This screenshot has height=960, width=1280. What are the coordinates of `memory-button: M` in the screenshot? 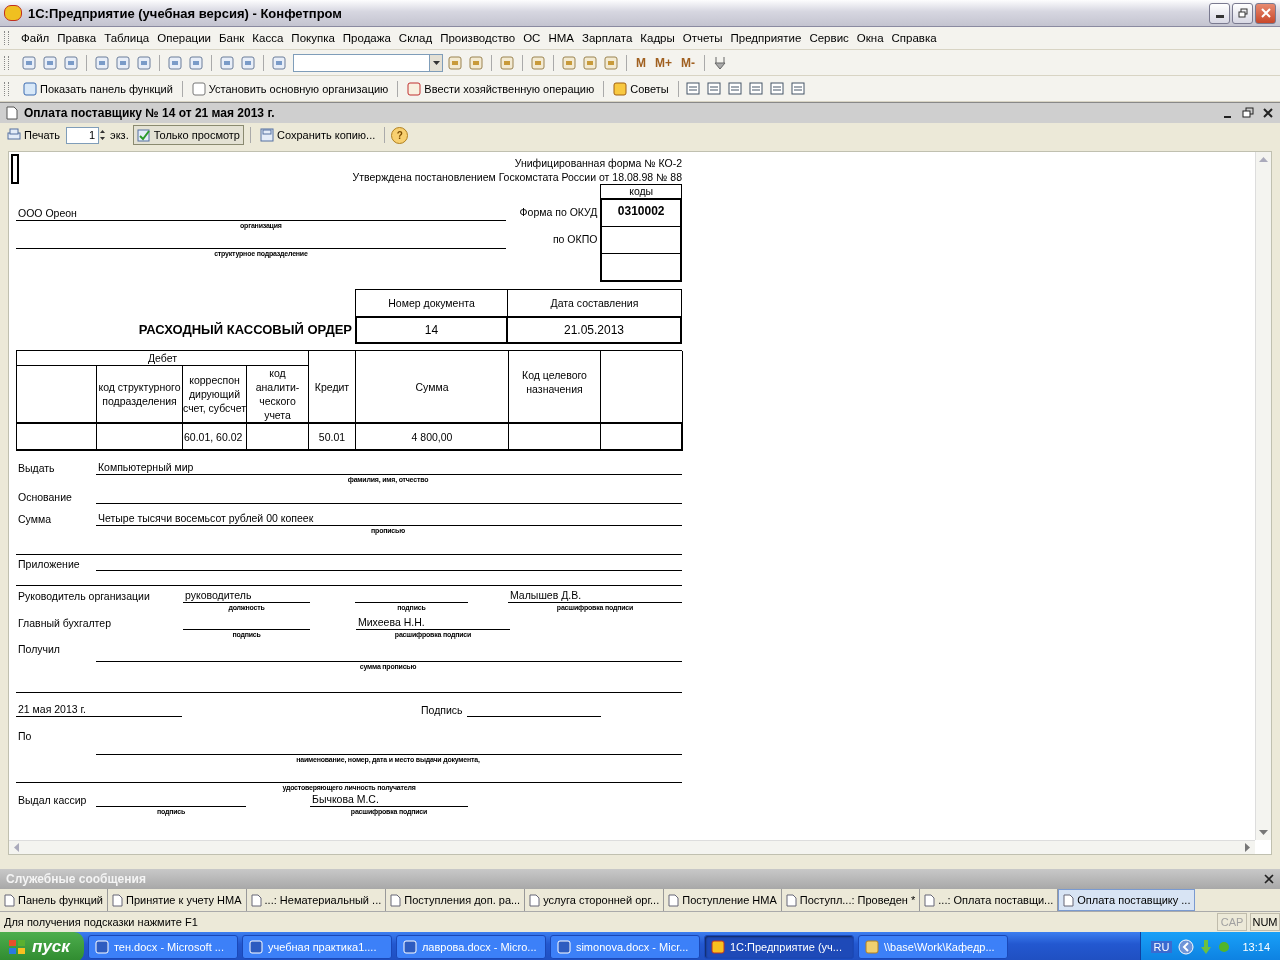 It's located at (641, 62).